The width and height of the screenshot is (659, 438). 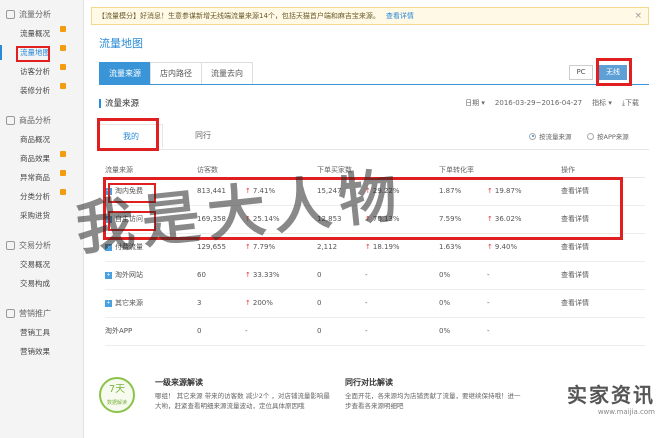 I want to click on notice-detail-link: 查看详情, so click(x=400, y=16).